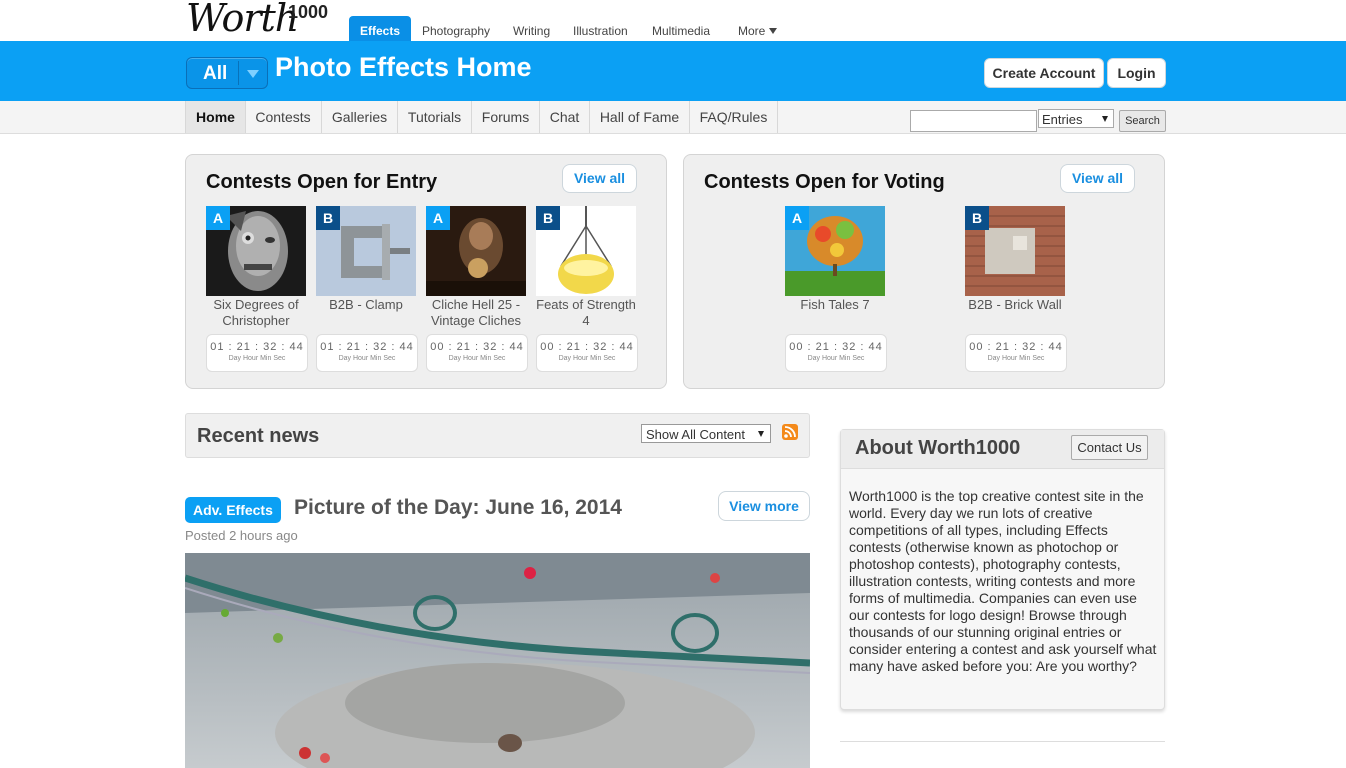 This screenshot has width=1346, height=768. What do you see at coordinates (215, 73) in the screenshot?
I see `scope-label: All` at bounding box center [215, 73].